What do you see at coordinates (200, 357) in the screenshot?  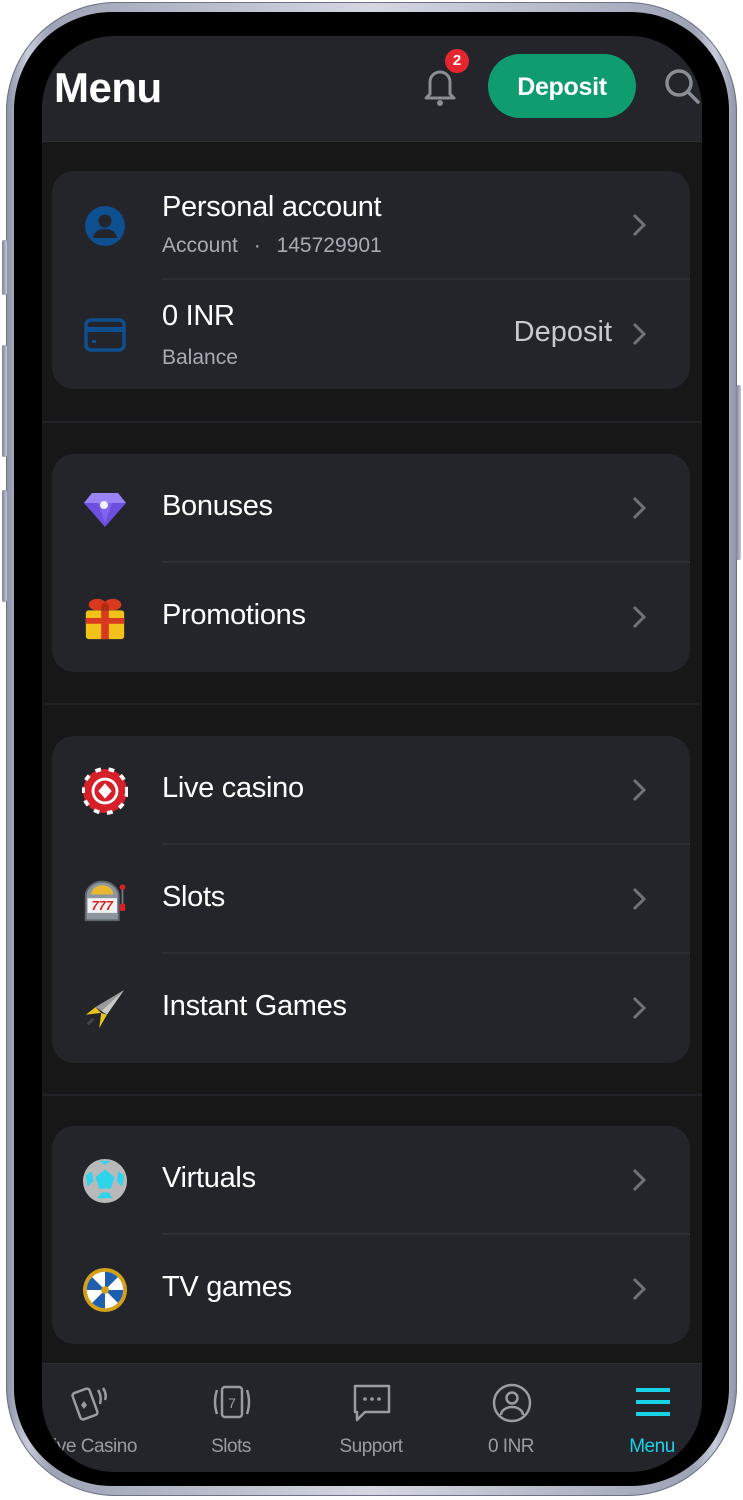 I see `balance-label: Balance` at bounding box center [200, 357].